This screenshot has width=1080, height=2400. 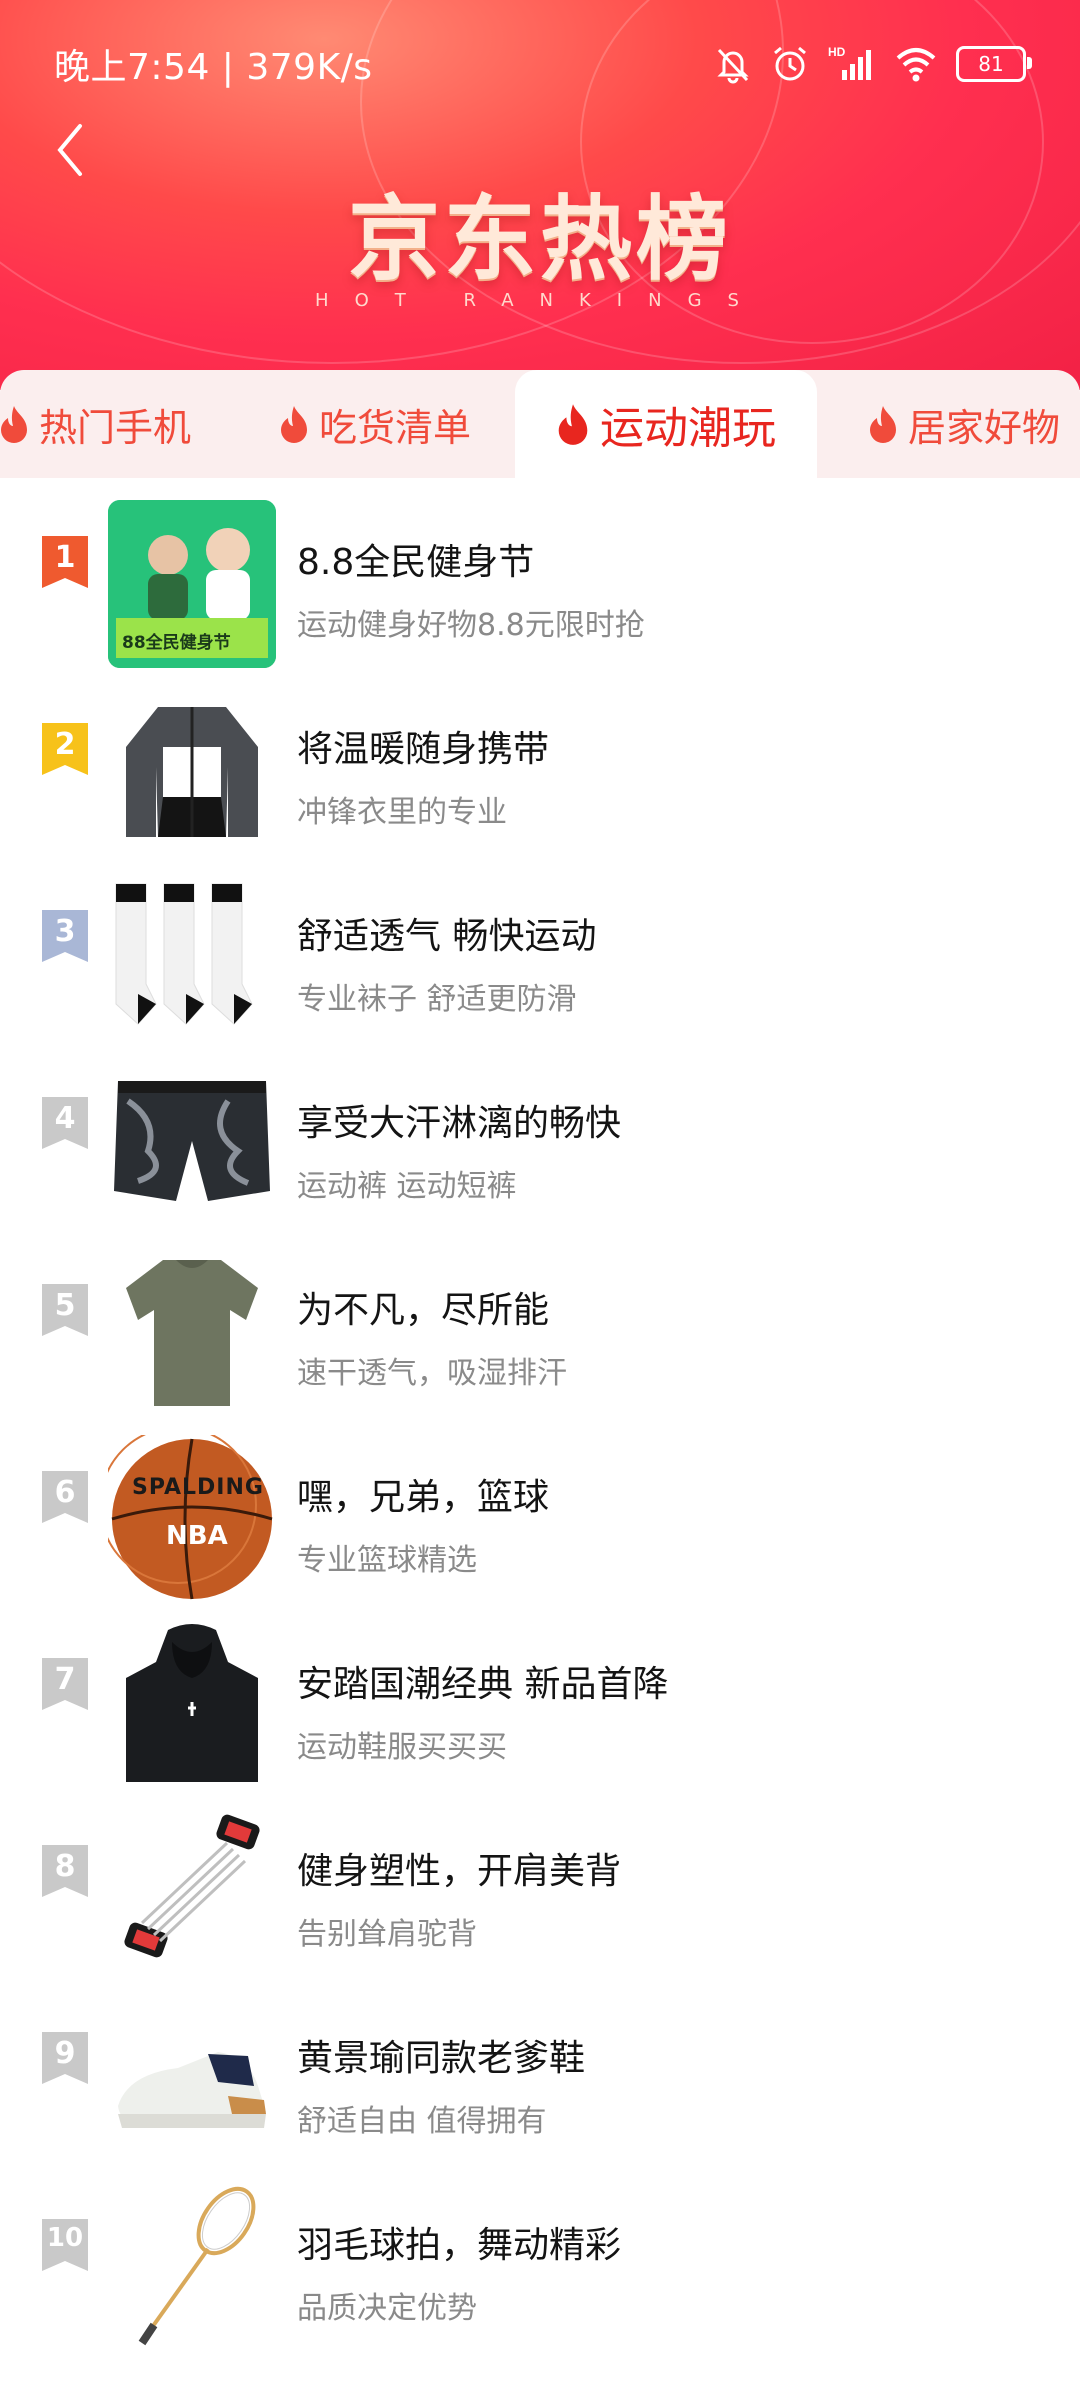 I want to click on tab-hot-phones: 热门手机, so click(x=100, y=424).